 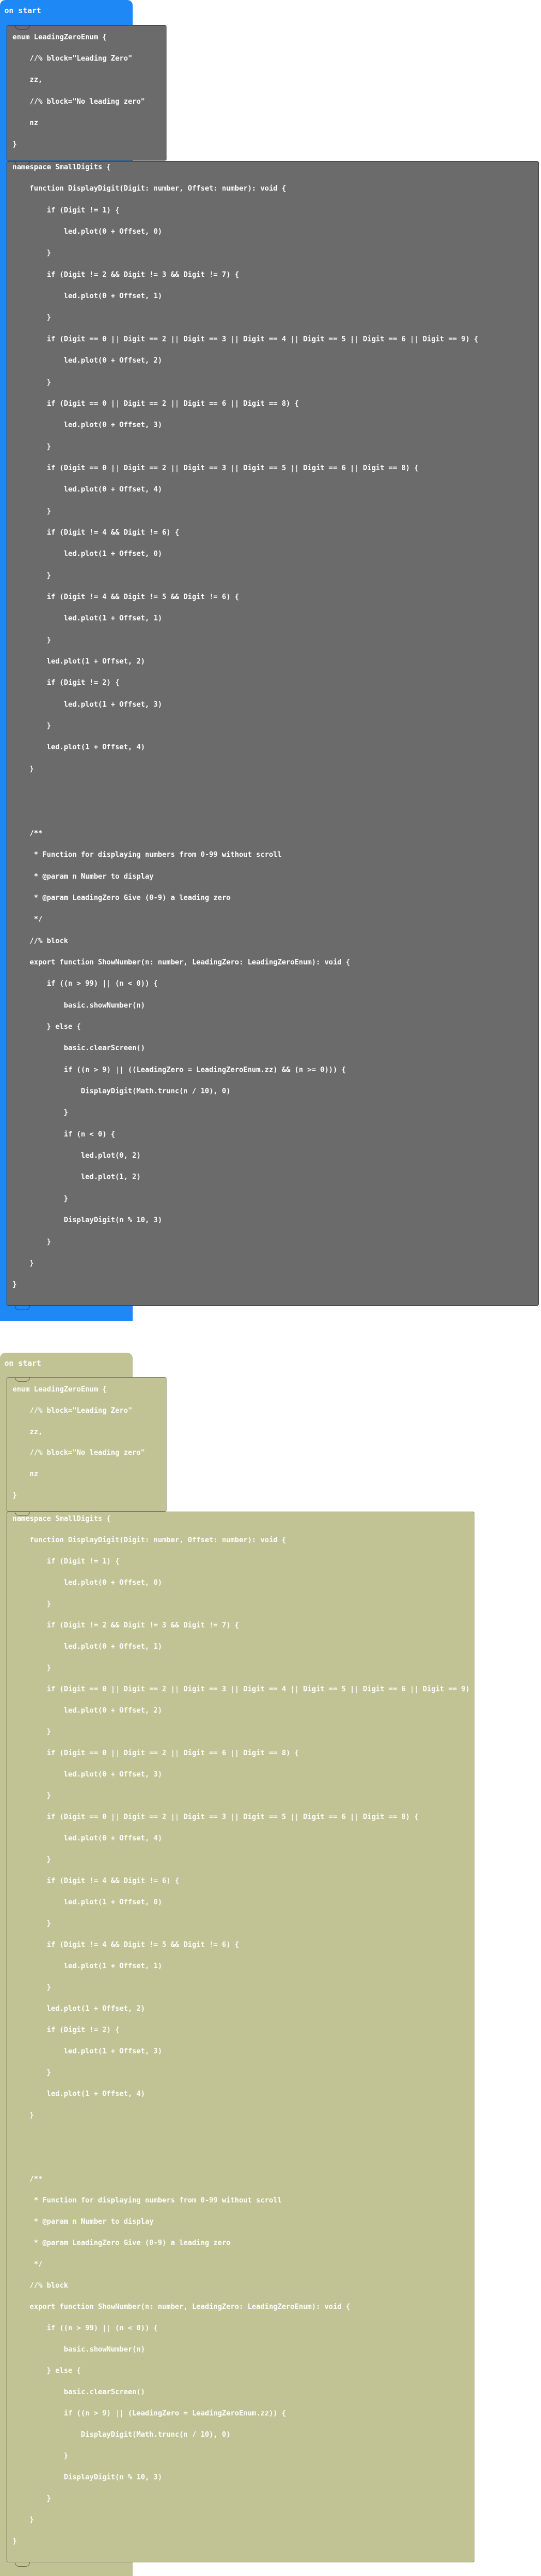 I want to click on code-line: */, so click(x=28, y=2264).